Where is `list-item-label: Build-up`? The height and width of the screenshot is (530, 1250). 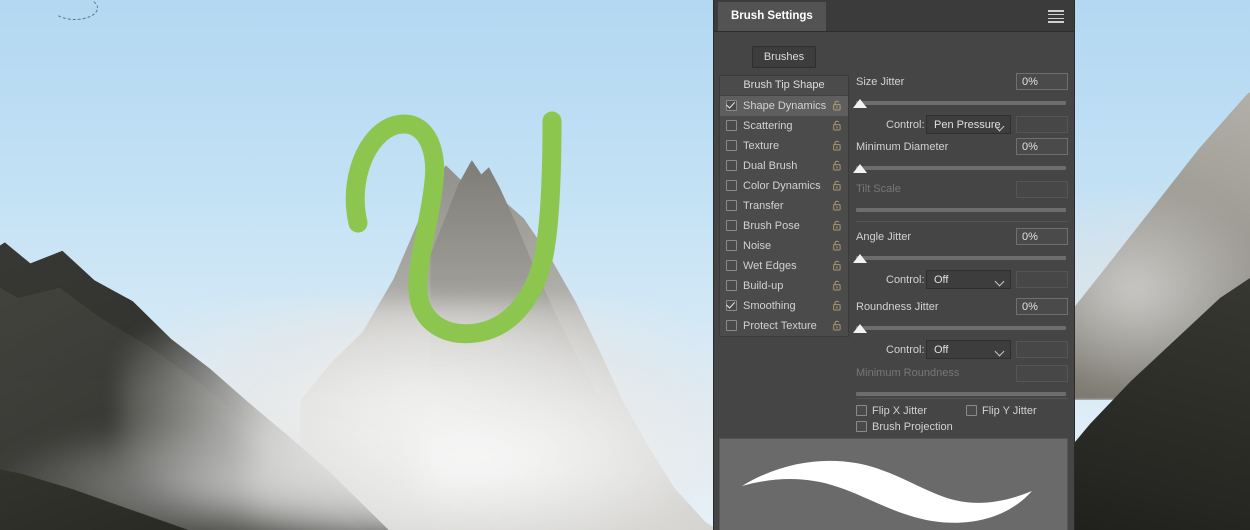
list-item-label: Build-up is located at coordinates (763, 286).